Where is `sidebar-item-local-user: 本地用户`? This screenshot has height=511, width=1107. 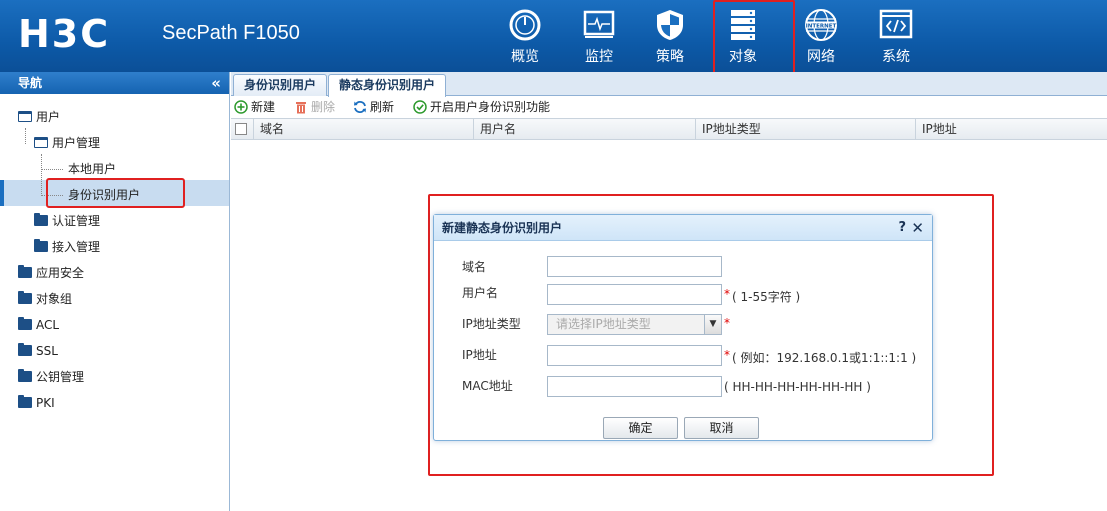
sidebar-item-local-user: 本地用户 is located at coordinates (92, 169).